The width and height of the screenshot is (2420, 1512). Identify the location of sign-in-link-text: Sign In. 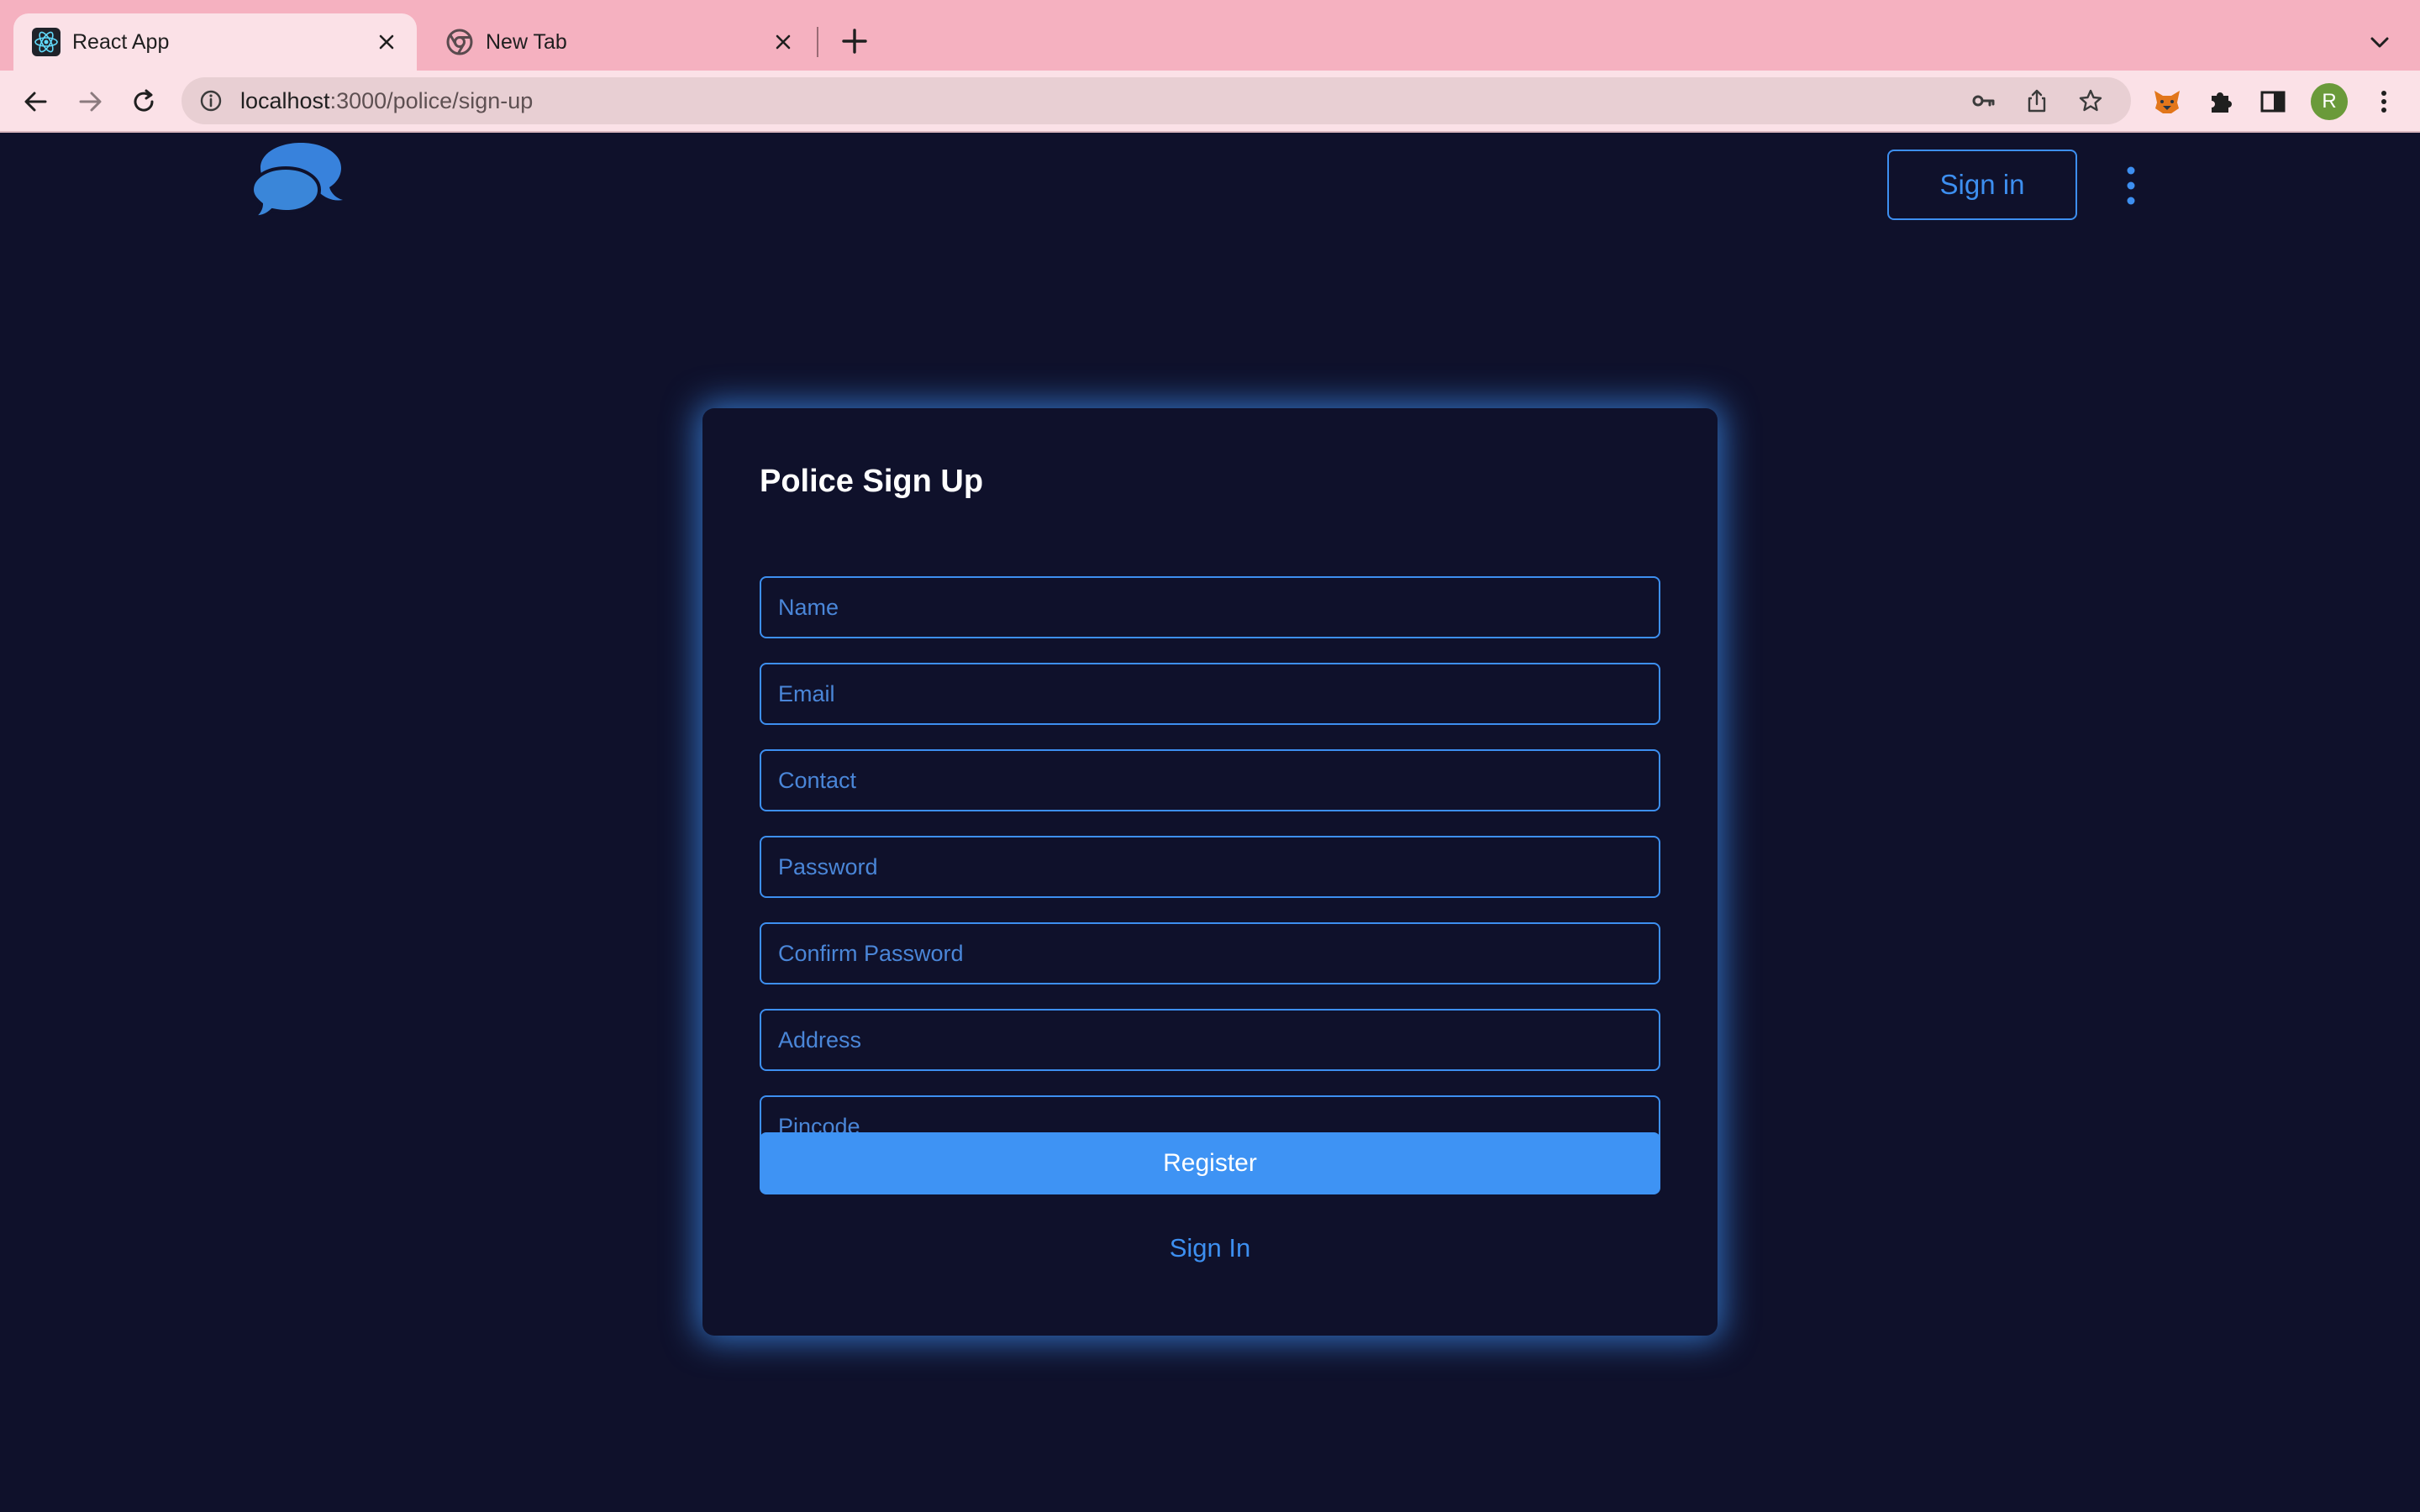
(1210, 1248).